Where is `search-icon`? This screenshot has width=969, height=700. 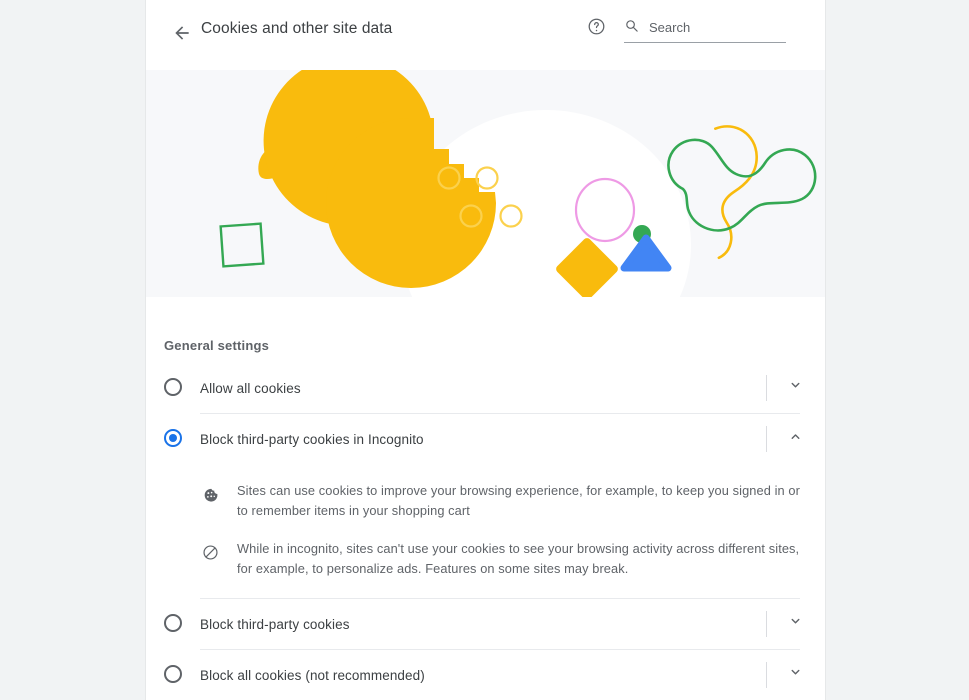
search-icon is located at coordinates (631, 28).